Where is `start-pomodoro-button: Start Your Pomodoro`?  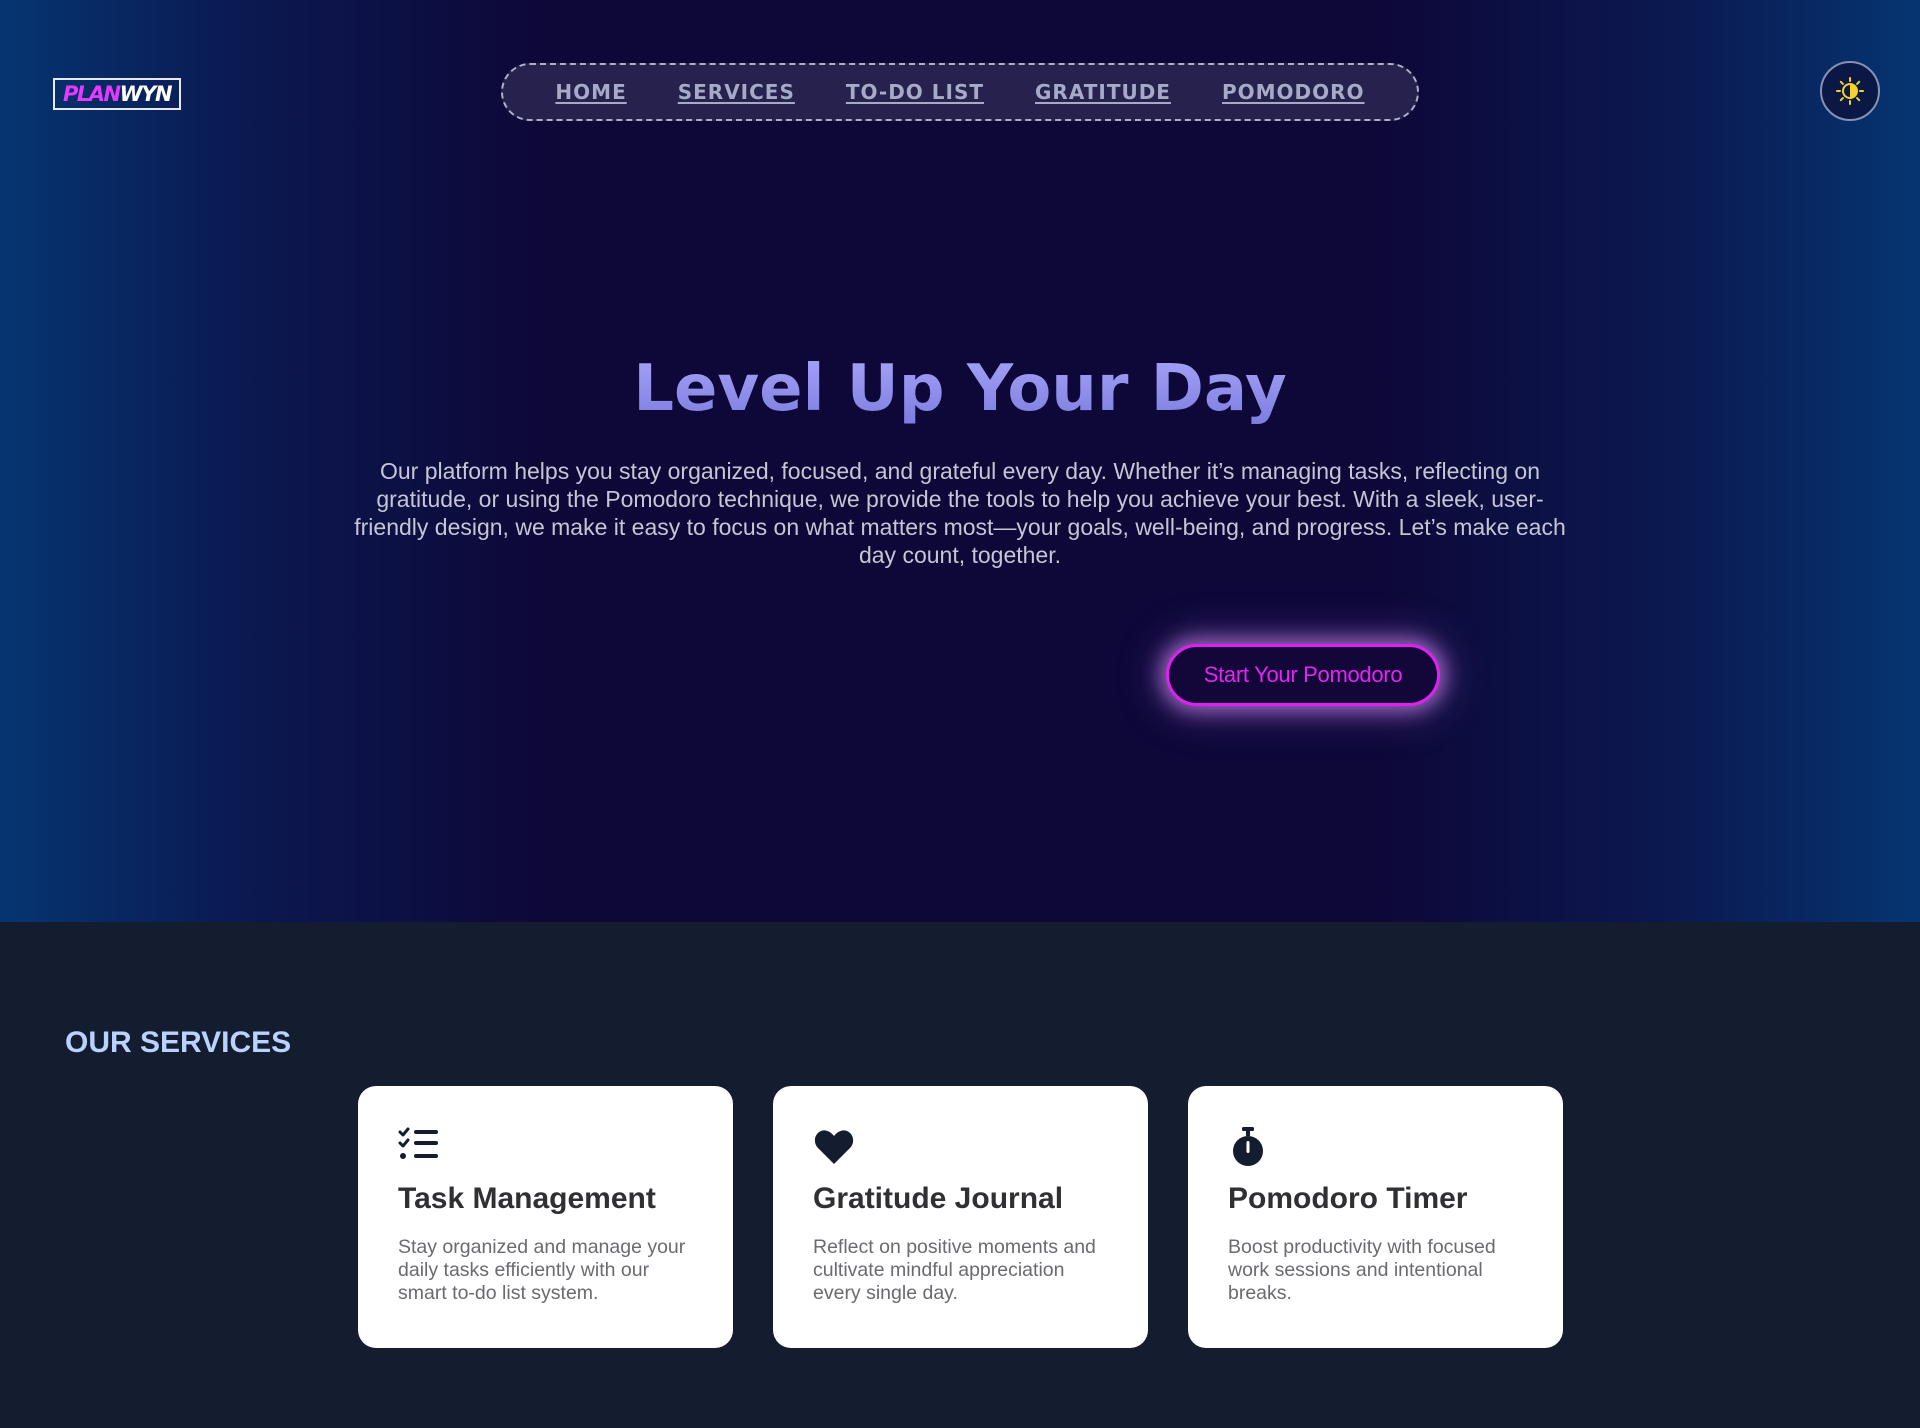 start-pomodoro-button: Start Your Pomodoro is located at coordinates (1303, 675).